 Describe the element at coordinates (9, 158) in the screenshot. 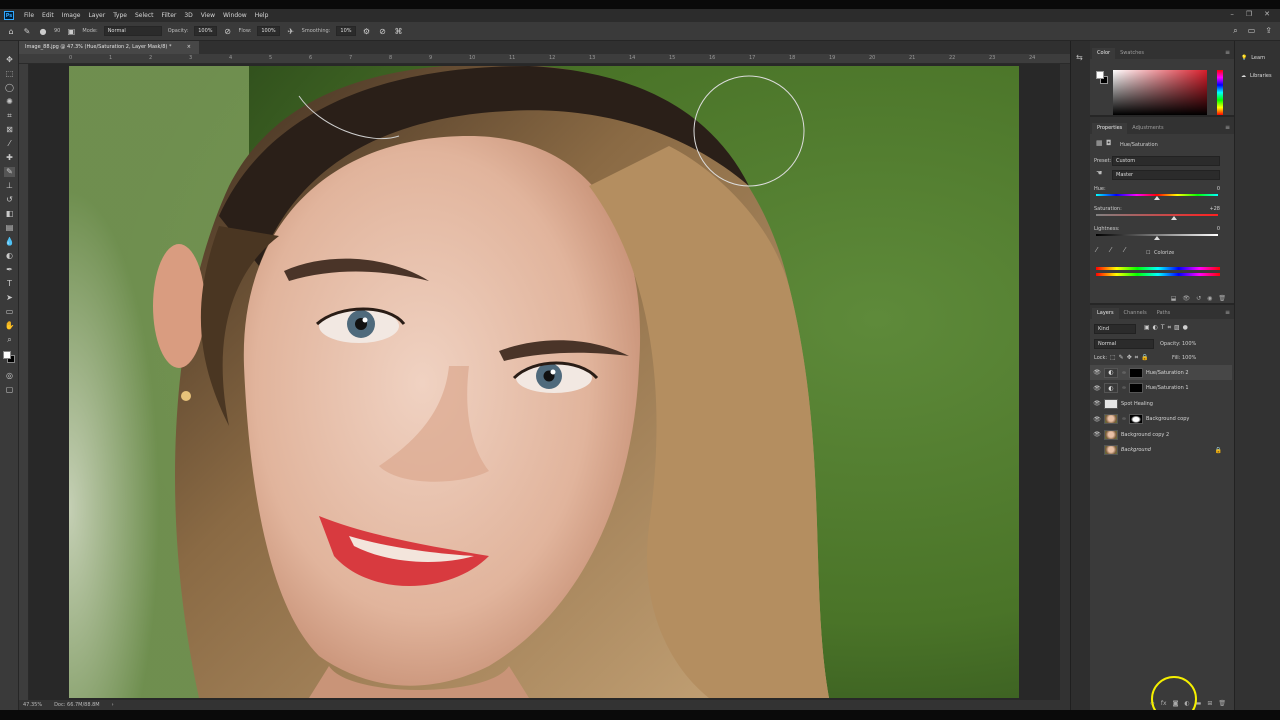

I see `healing-tool-icon: ✚` at that location.